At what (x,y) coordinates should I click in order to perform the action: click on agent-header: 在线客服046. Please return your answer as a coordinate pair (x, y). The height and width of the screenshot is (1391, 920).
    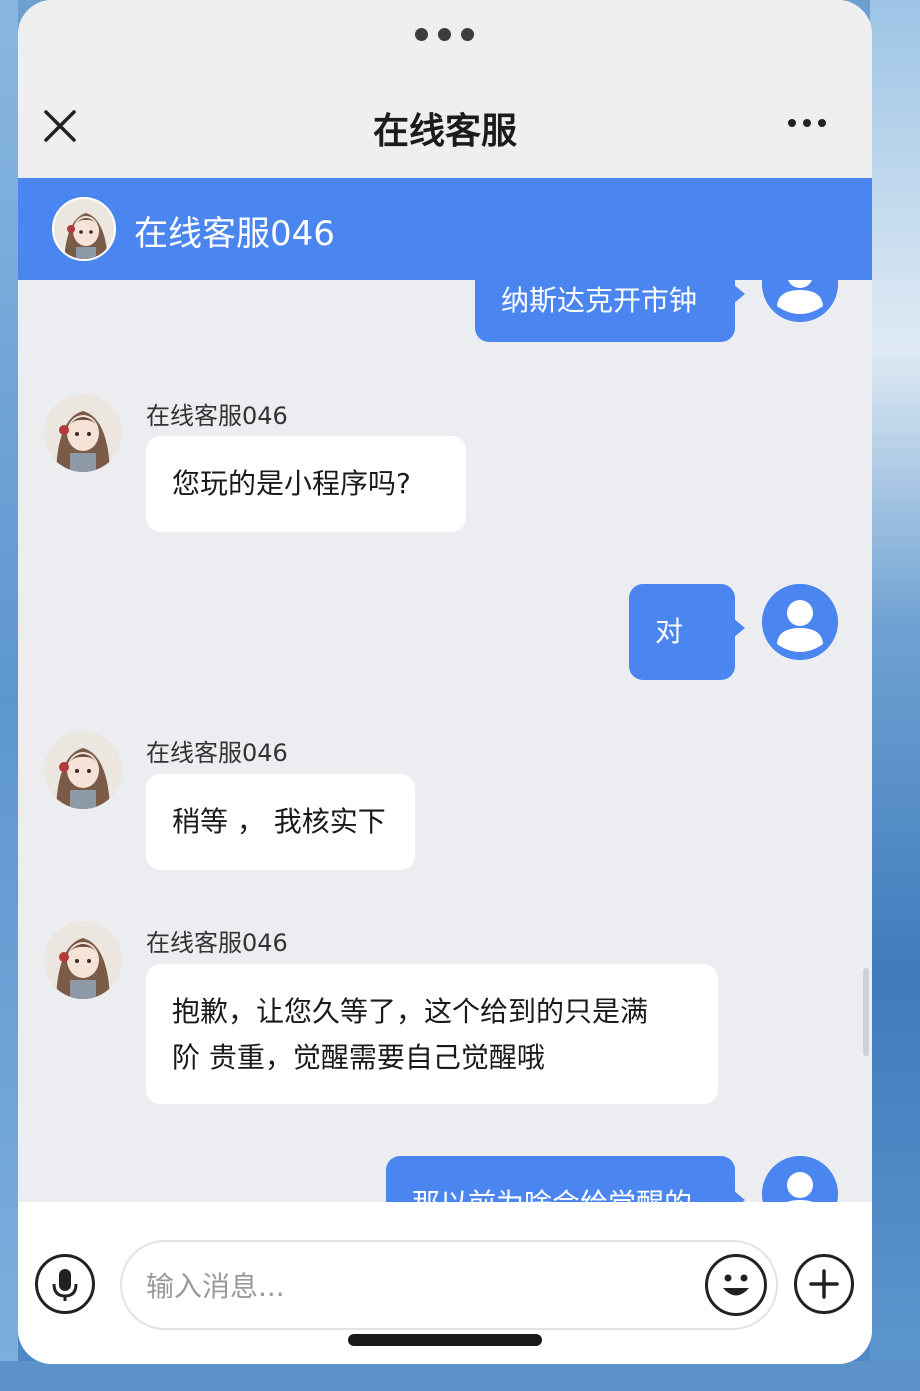
    Looking at the image, I should click on (445, 229).